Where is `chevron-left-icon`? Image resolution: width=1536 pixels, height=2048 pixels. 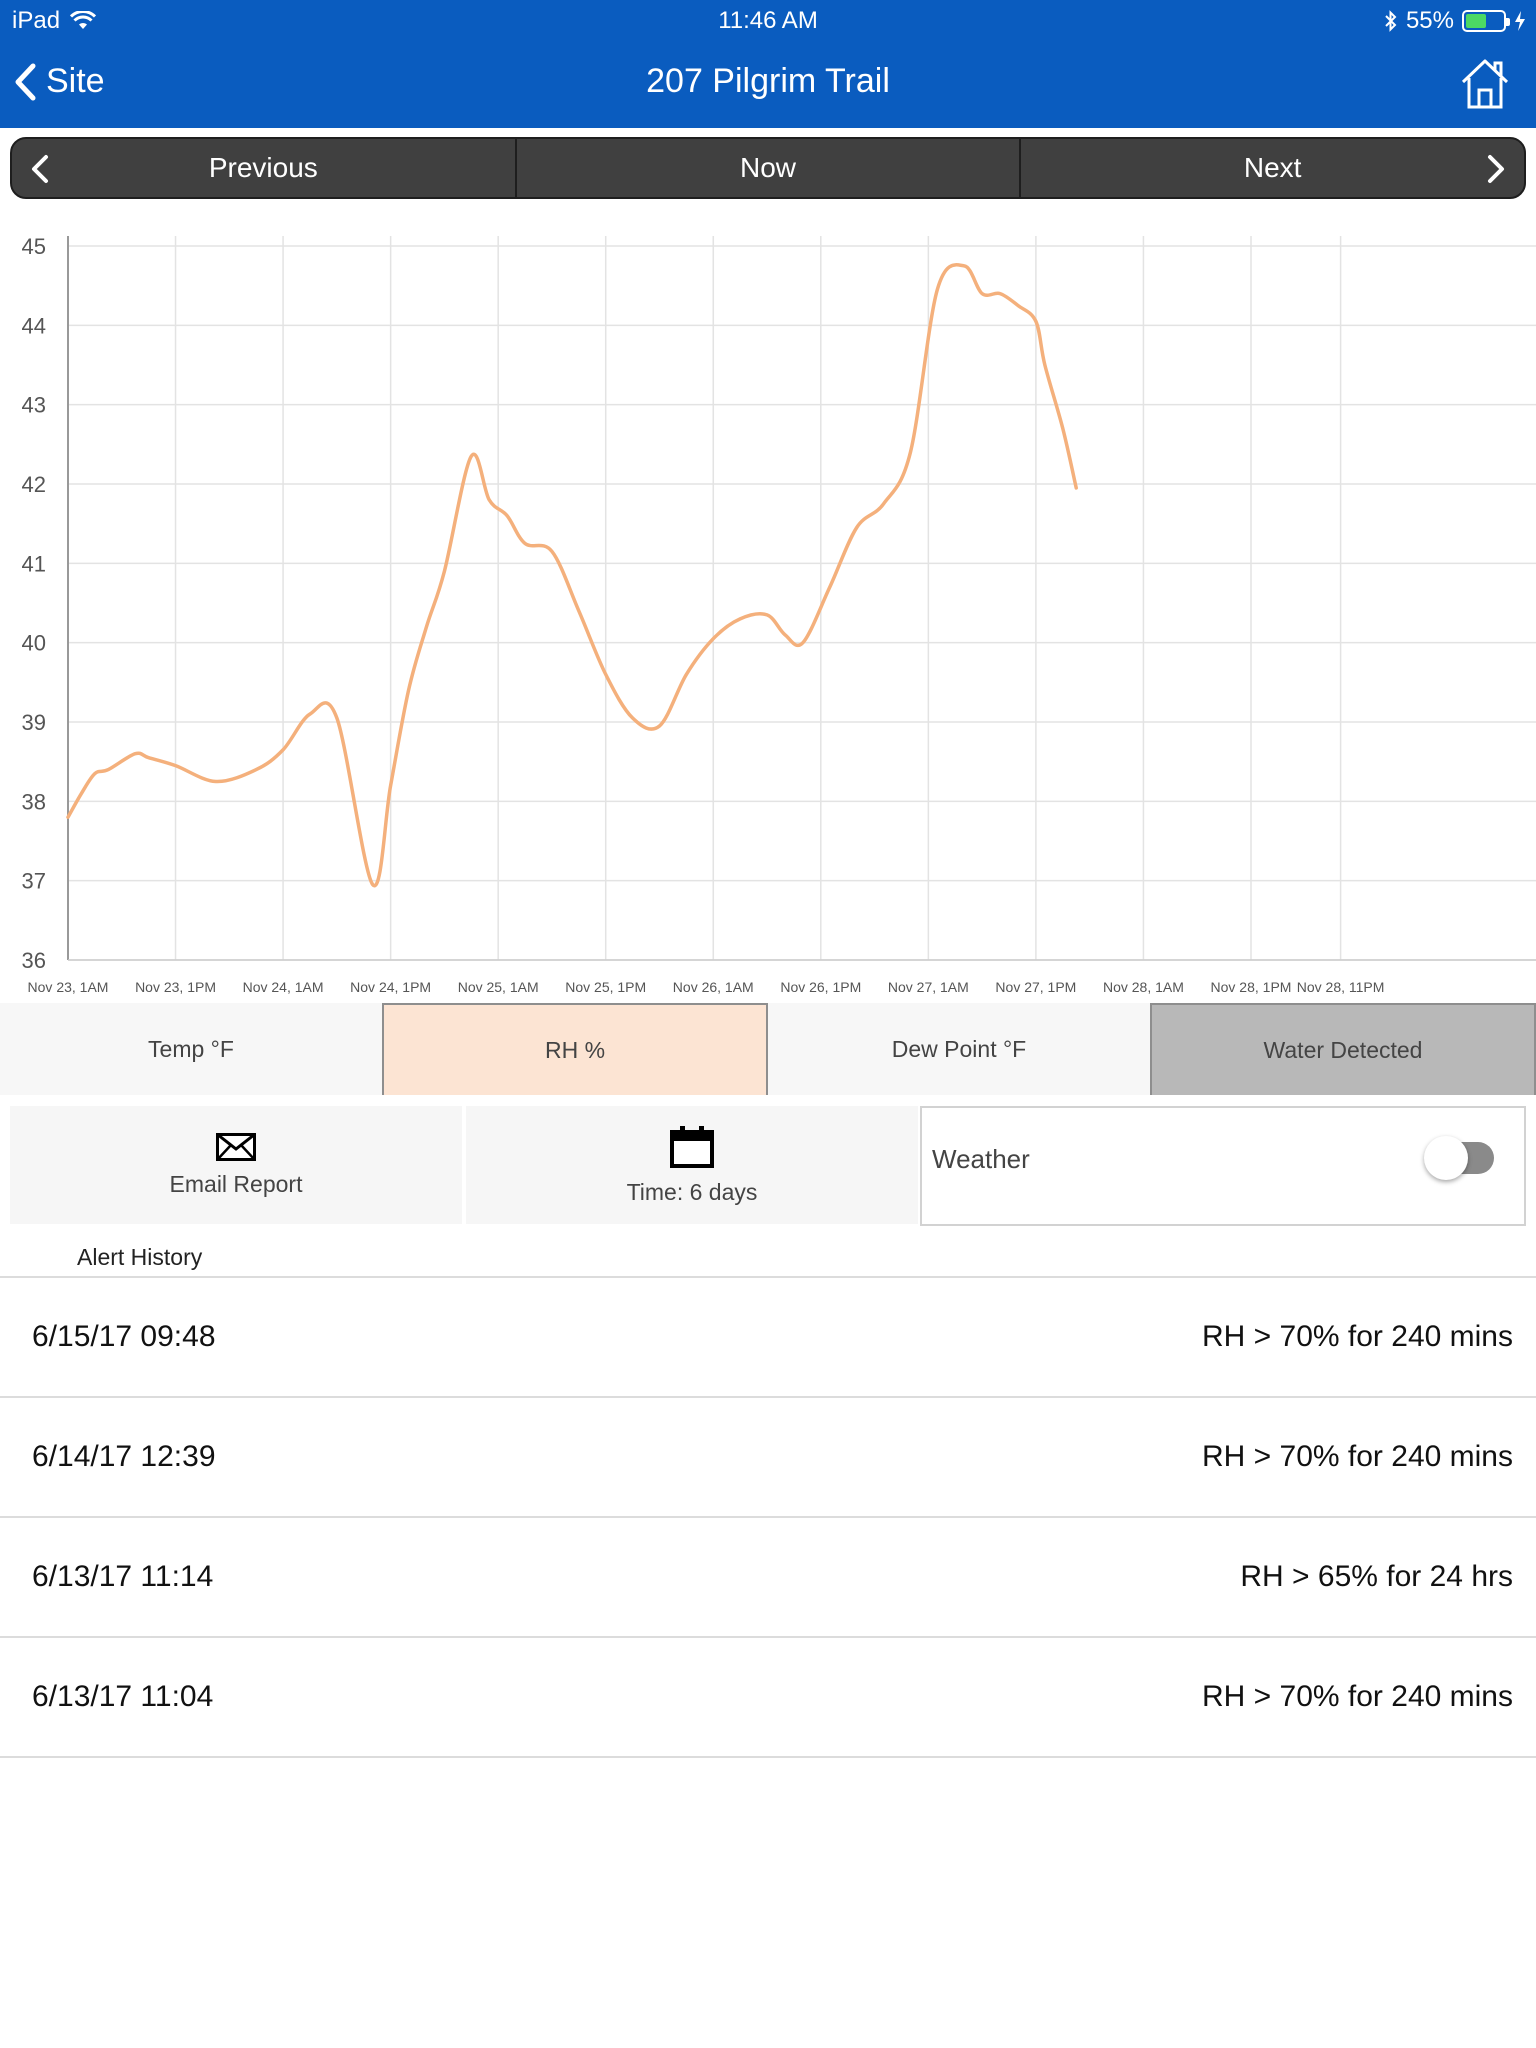 chevron-left-icon is located at coordinates (40, 169).